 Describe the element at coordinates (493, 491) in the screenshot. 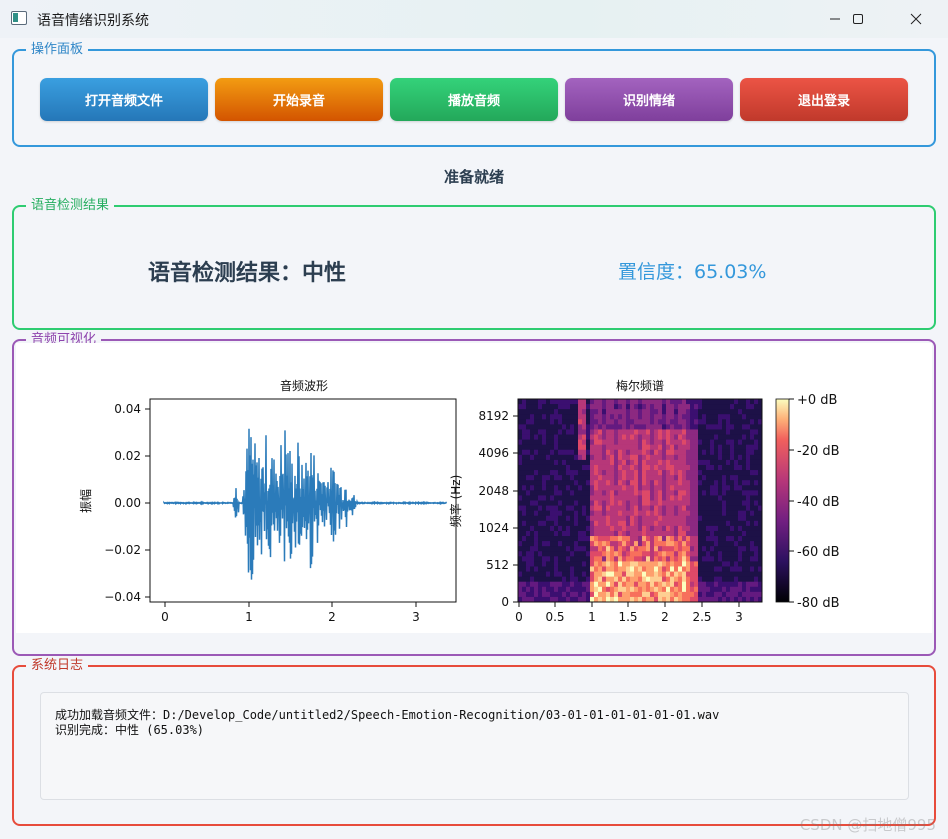

I see `mel-ytick-label: 2048` at that location.